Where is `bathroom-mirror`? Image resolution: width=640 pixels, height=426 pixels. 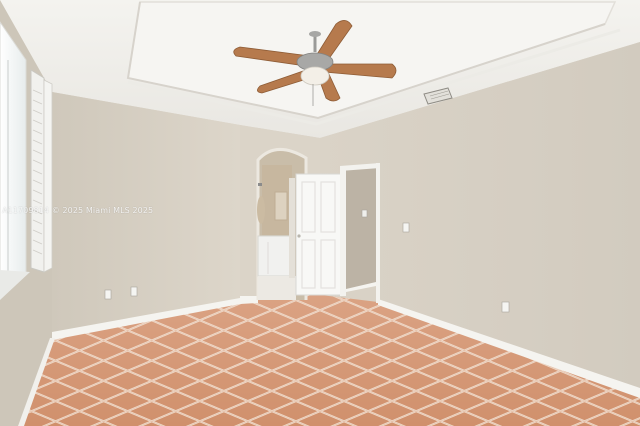 bathroom-mirror is located at coordinates (281, 206).